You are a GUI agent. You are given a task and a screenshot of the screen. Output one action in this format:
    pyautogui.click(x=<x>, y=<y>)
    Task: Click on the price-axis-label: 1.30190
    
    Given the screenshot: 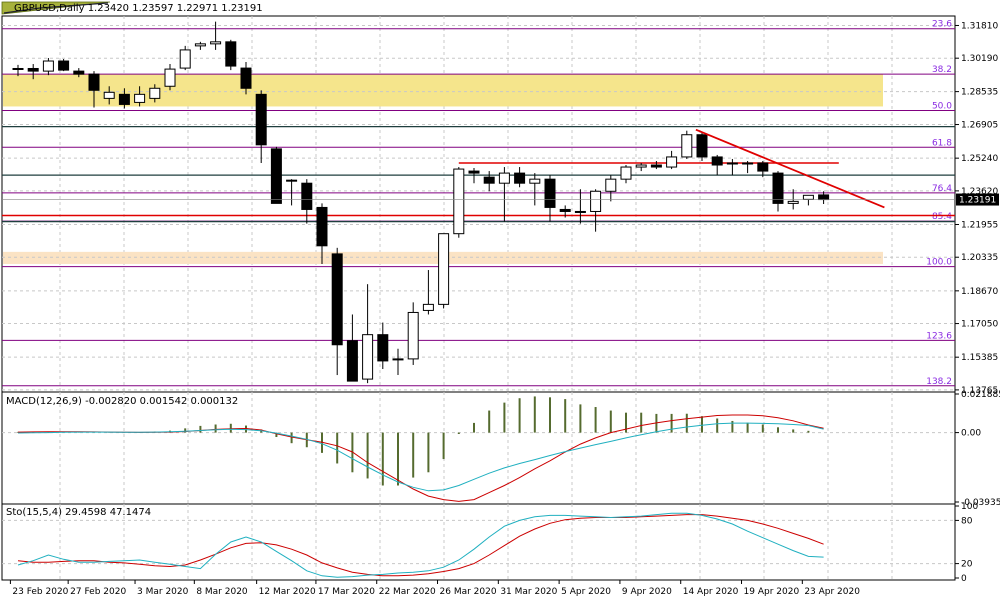 What is the action you would take?
    pyautogui.click(x=979, y=59)
    